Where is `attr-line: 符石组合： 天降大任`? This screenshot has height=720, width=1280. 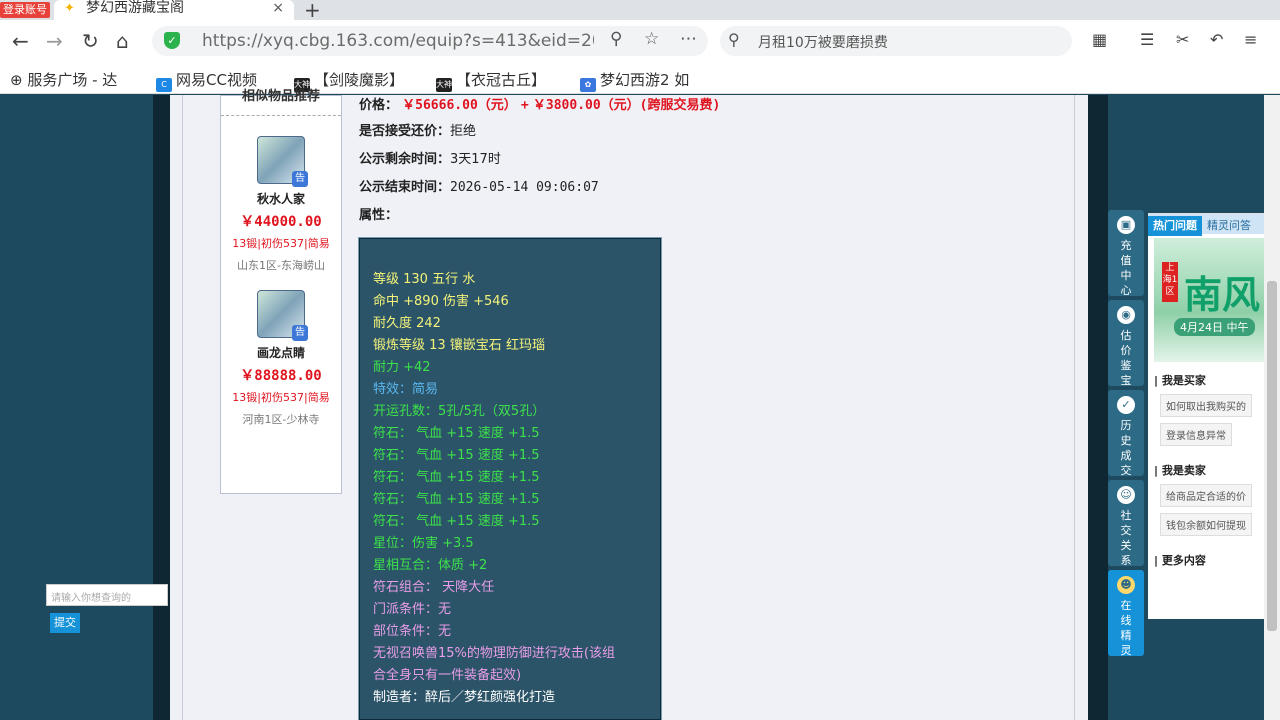 attr-line: 符石组合： 天降大任 is located at coordinates (434, 587).